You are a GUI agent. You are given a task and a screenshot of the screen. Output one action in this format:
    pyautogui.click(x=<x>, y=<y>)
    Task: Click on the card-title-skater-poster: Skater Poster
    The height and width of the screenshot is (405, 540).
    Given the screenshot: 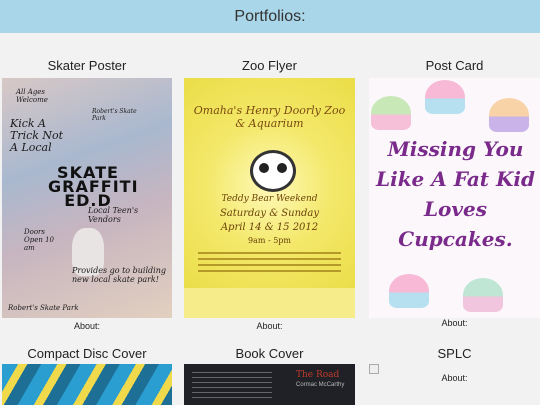 What is the action you would take?
    pyautogui.click(x=87, y=65)
    